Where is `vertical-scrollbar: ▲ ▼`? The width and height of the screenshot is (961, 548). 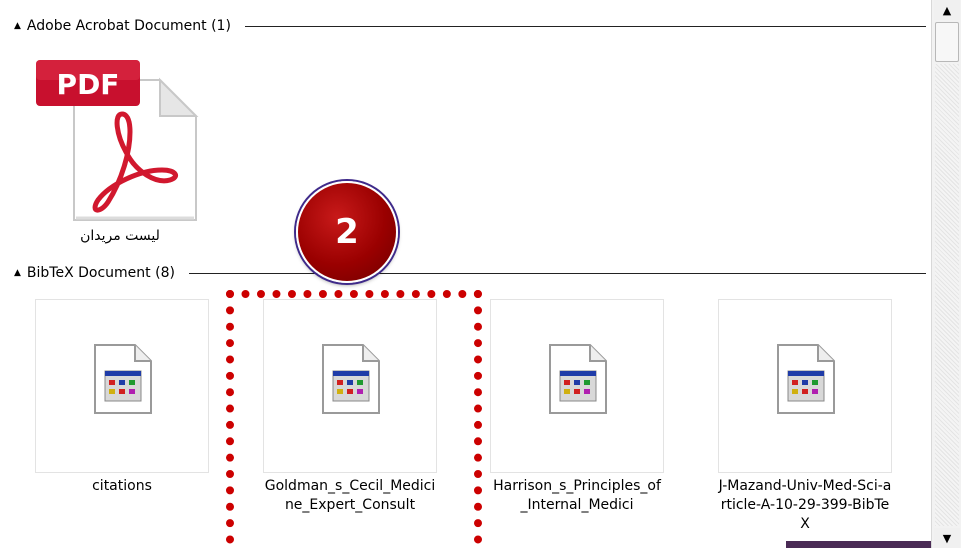
vertical-scrollbar: ▲ ▼ is located at coordinates (946, 274).